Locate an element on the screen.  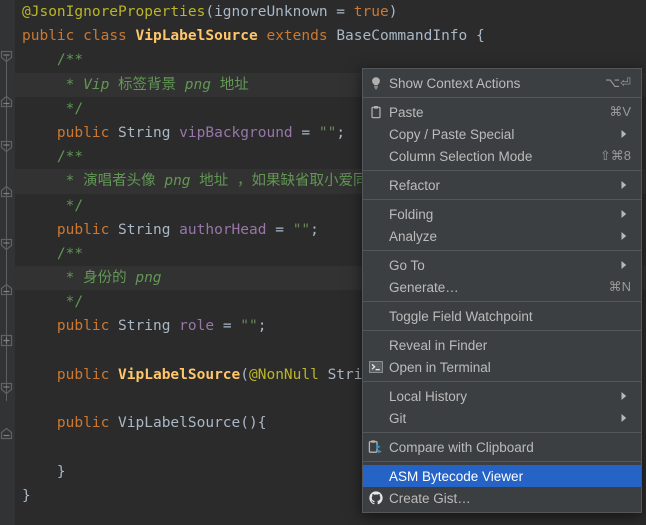
menu-item-reveal-in-finder: Reveal in Finder is located at coordinates (502, 345).